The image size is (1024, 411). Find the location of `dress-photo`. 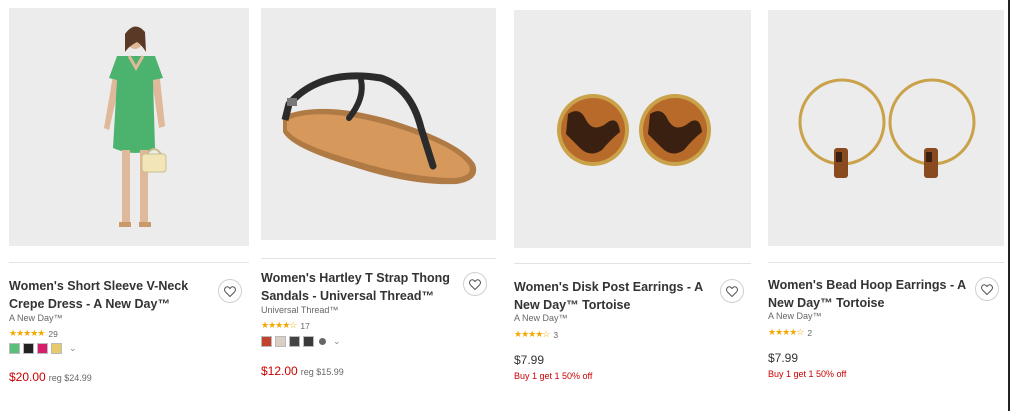

dress-photo is located at coordinates (129, 127).